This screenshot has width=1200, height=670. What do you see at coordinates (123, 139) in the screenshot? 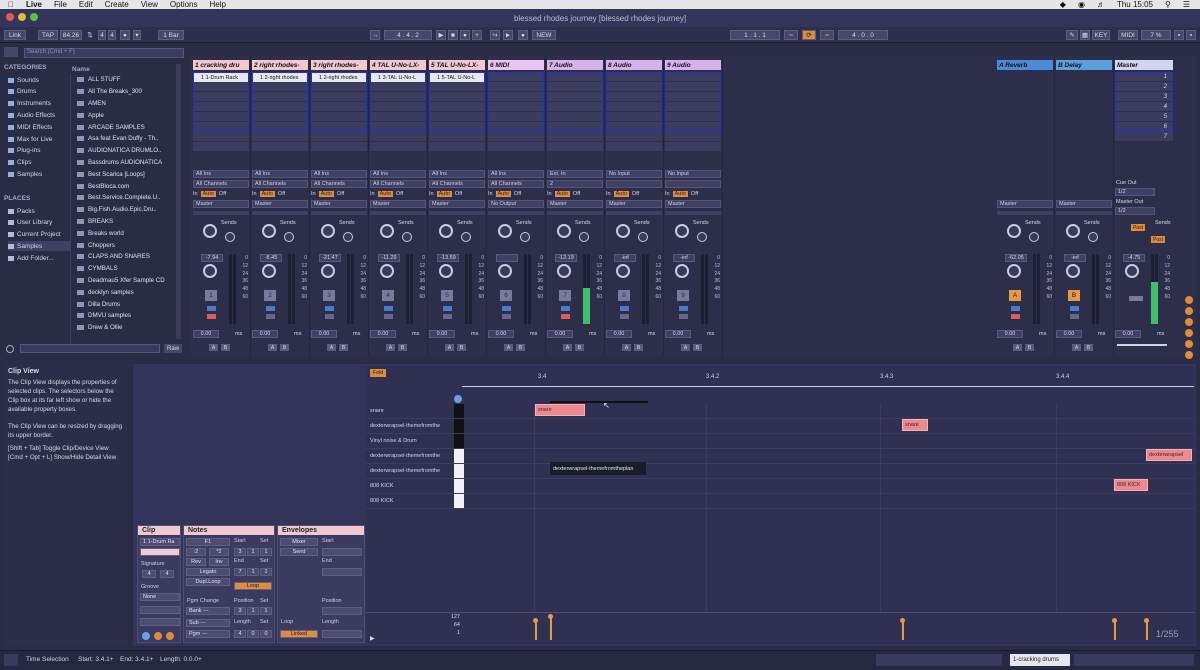
I see `browser-item: Asa feat Evan Duffy - Th..` at bounding box center [123, 139].